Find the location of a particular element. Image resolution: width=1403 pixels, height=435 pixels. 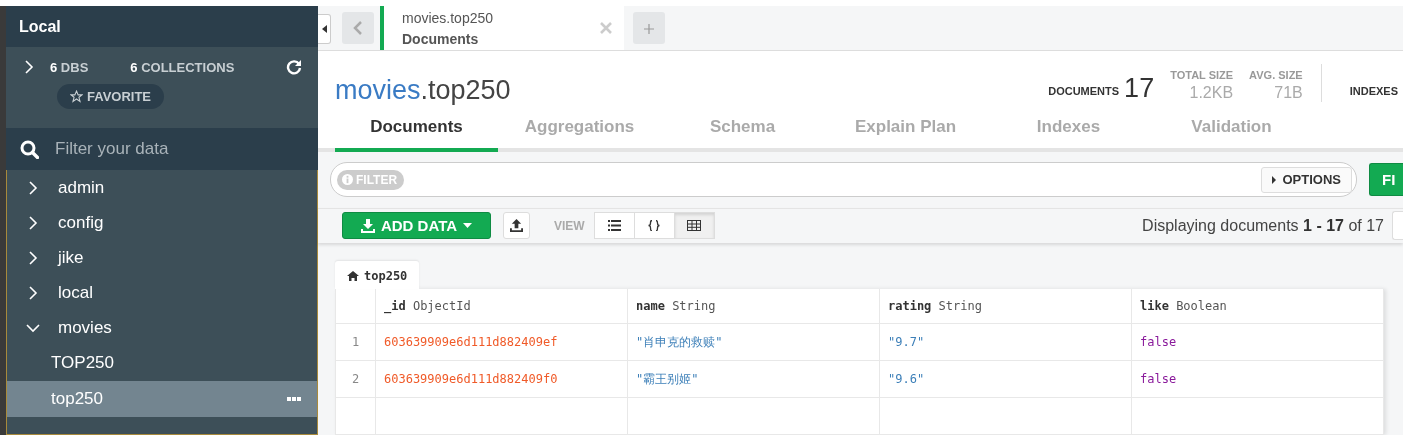

database-item: movies is located at coordinates (162, 327).